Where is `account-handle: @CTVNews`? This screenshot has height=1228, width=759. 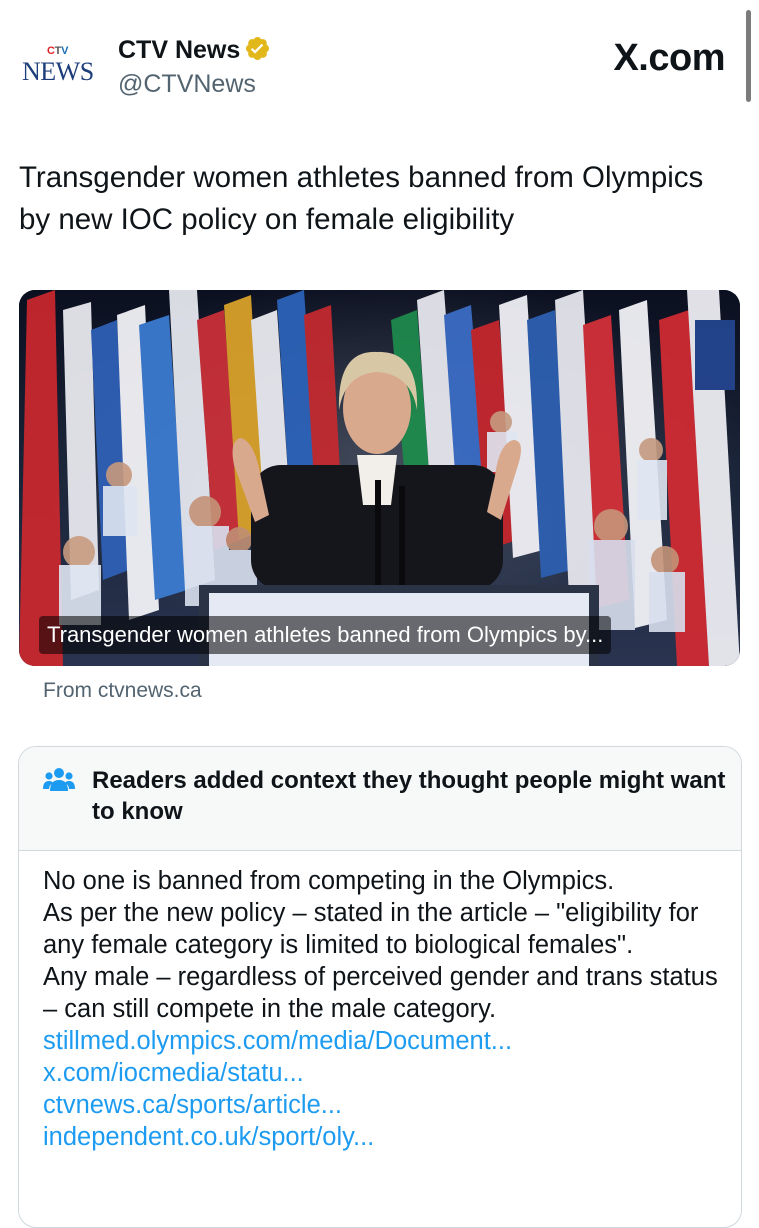 account-handle: @CTVNews is located at coordinates (187, 84).